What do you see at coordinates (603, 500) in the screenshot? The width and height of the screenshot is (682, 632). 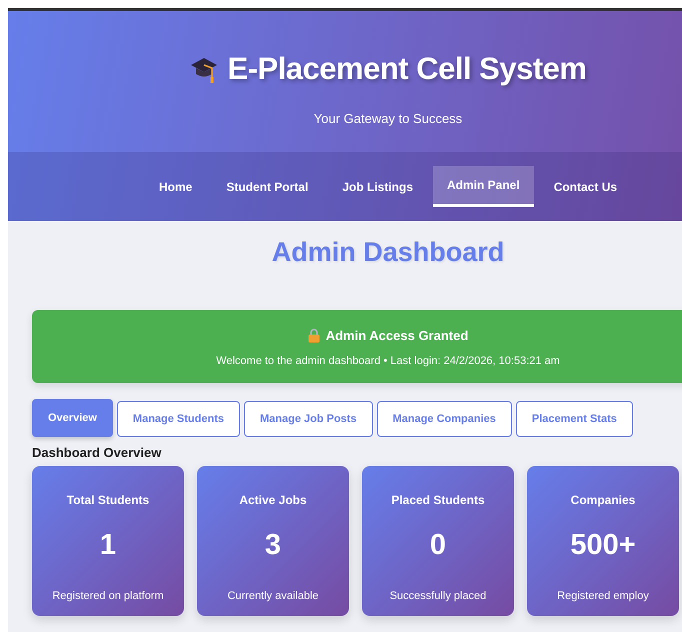 I see `stat-label: Companies` at bounding box center [603, 500].